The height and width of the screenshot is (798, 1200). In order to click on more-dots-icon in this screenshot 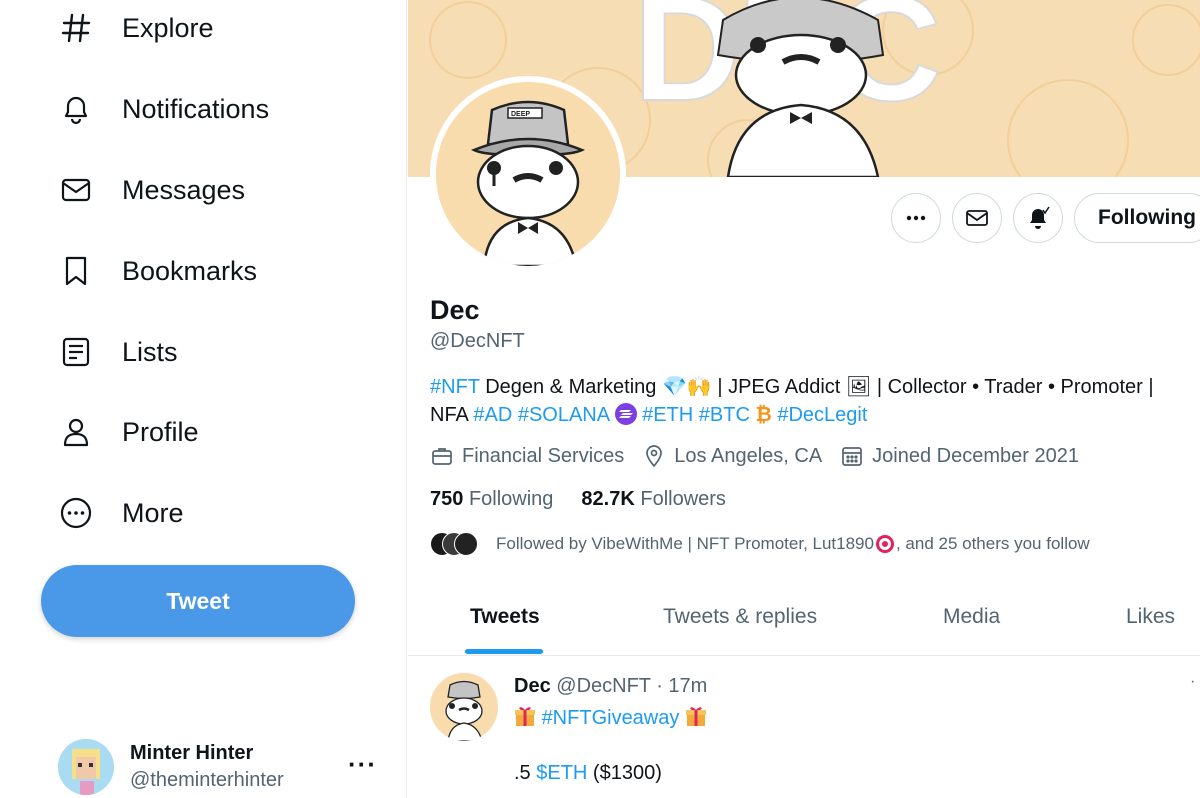, I will do `click(916, 218)`.